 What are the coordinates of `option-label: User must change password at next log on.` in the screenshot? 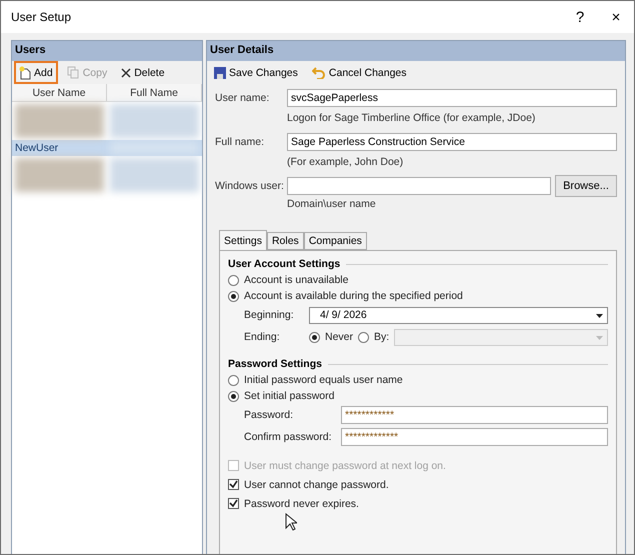 It's located at (345, 466).